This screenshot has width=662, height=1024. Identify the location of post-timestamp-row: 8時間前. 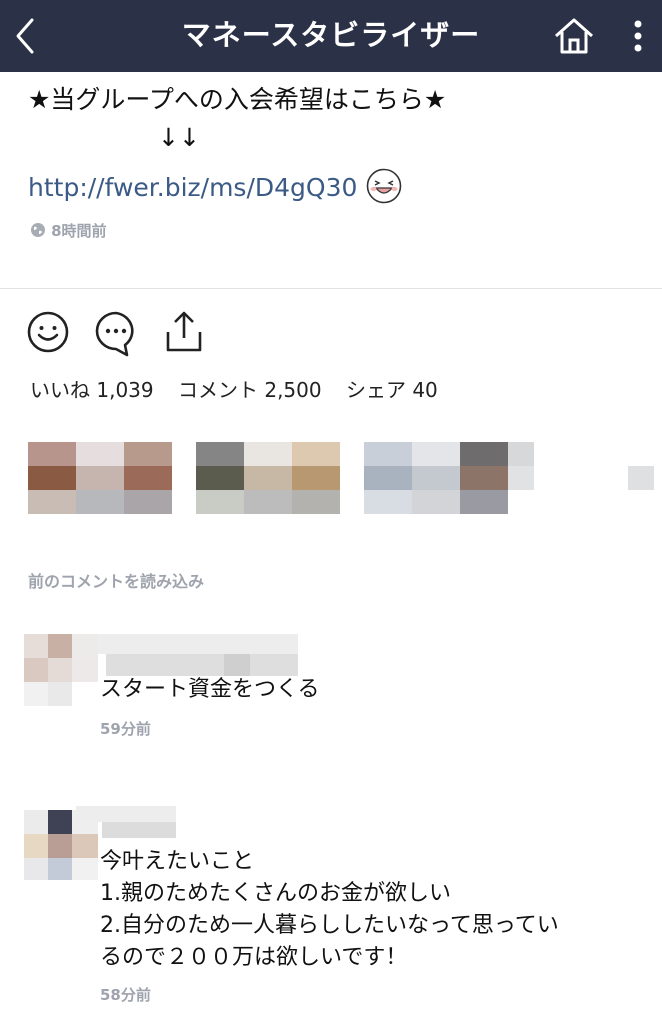
(68, 231).